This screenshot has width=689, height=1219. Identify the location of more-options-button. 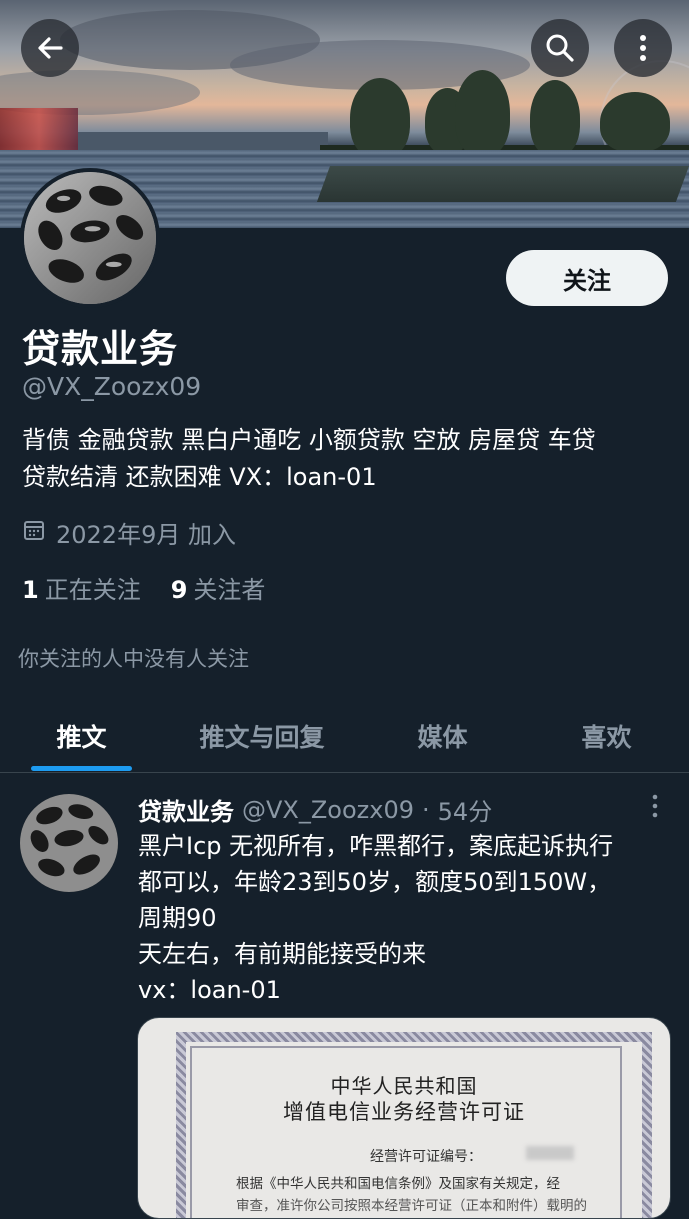
(643, 48).